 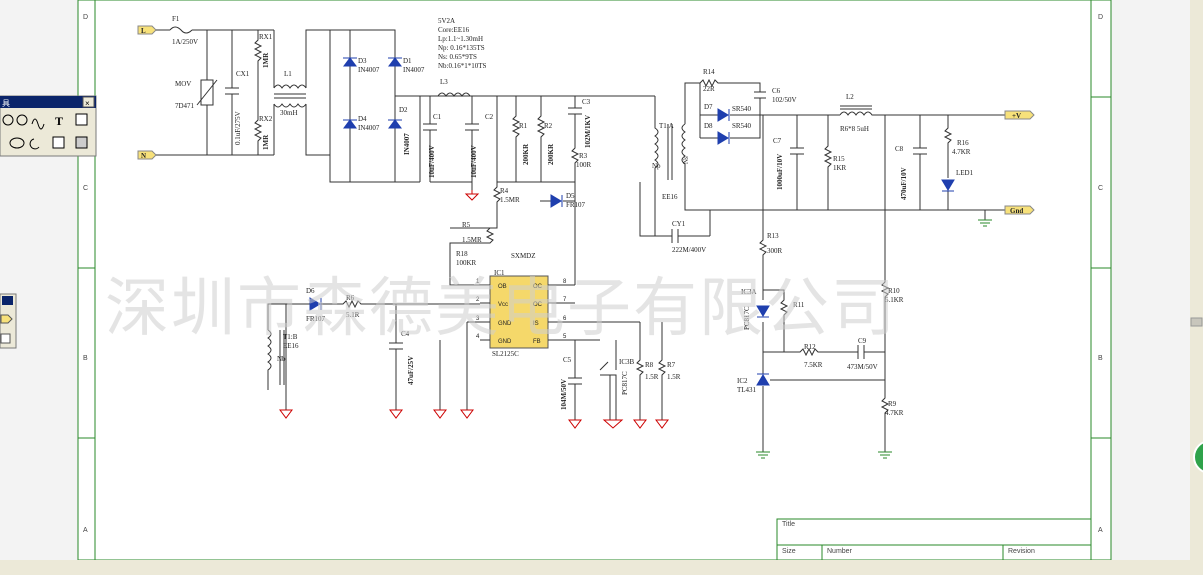 What do you see at coordinates (679, 224) in the screenshot?
I see `cy1-ref: CY1` at bounding box center [679, 224].